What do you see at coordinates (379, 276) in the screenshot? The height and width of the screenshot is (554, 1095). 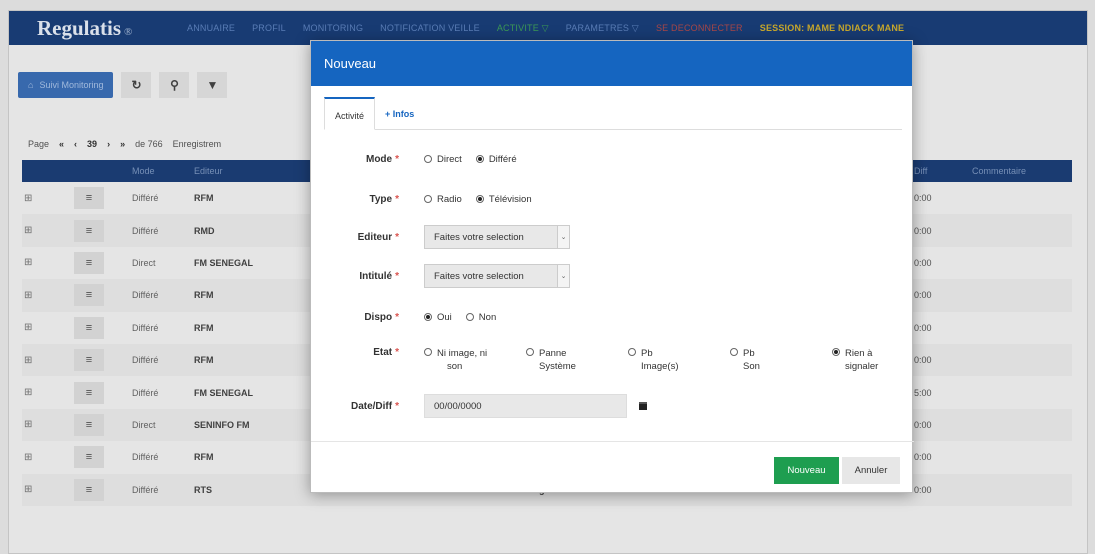 I see `intitule-label: Intitulé *` at bounding box center [379, 276].